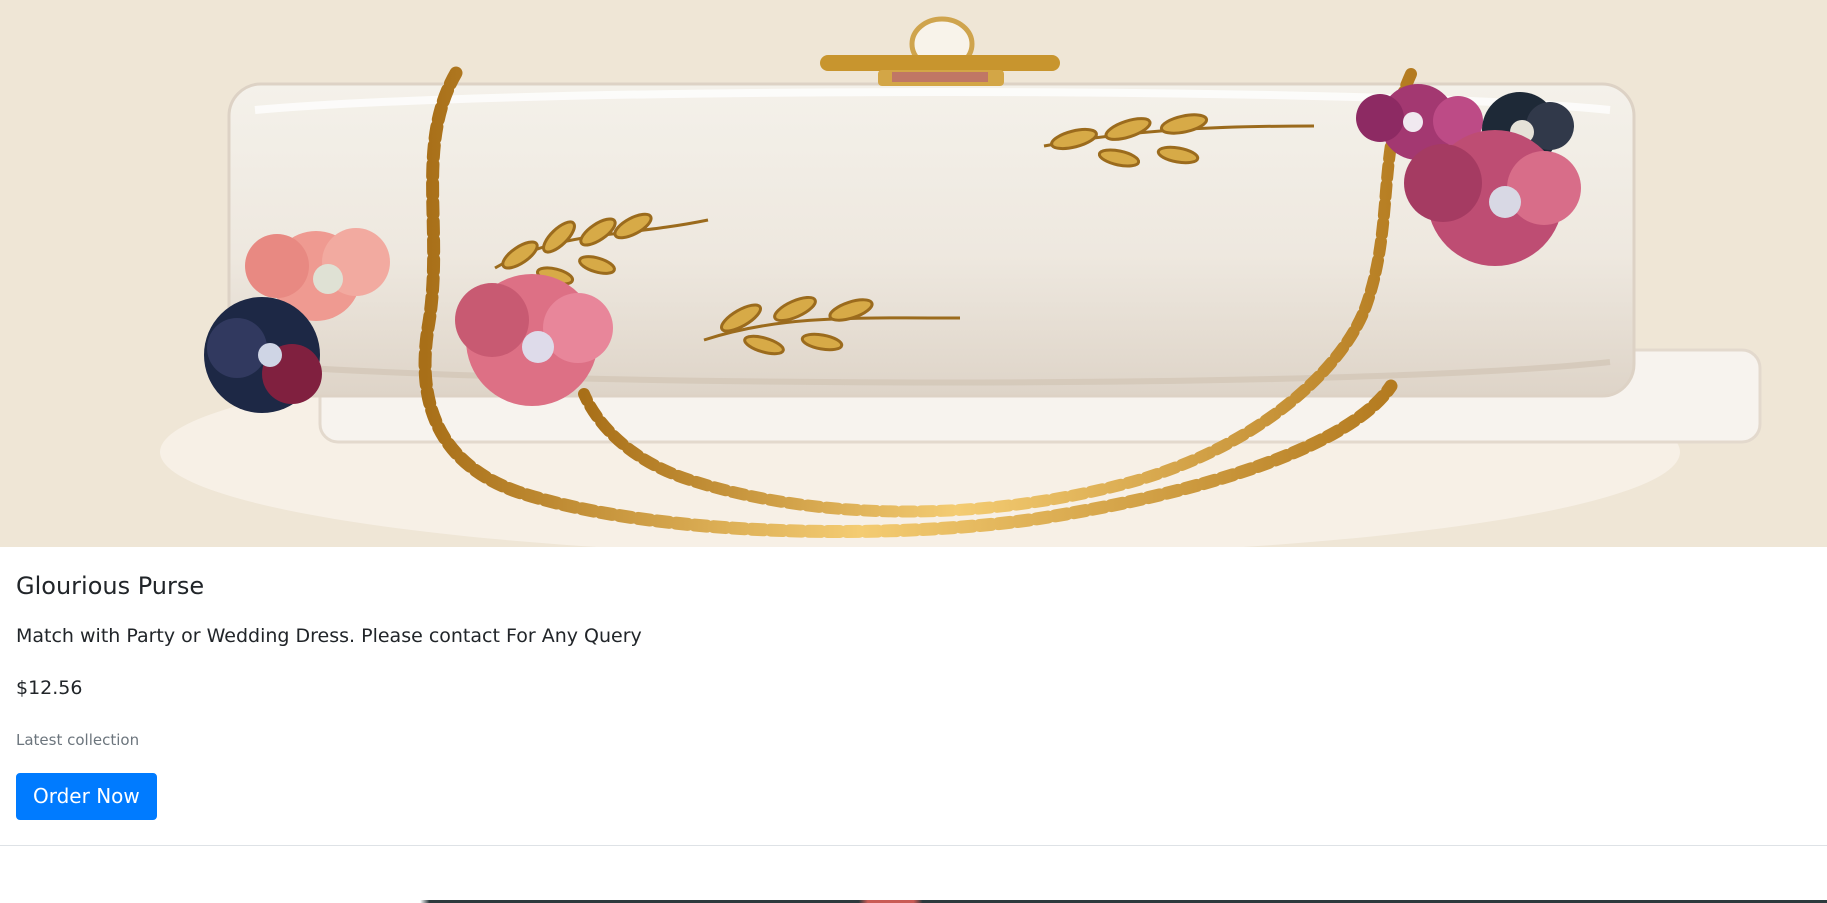 The image size is (1827, 903). I want to click on order-now-button: Order Now, so click(86, 796).